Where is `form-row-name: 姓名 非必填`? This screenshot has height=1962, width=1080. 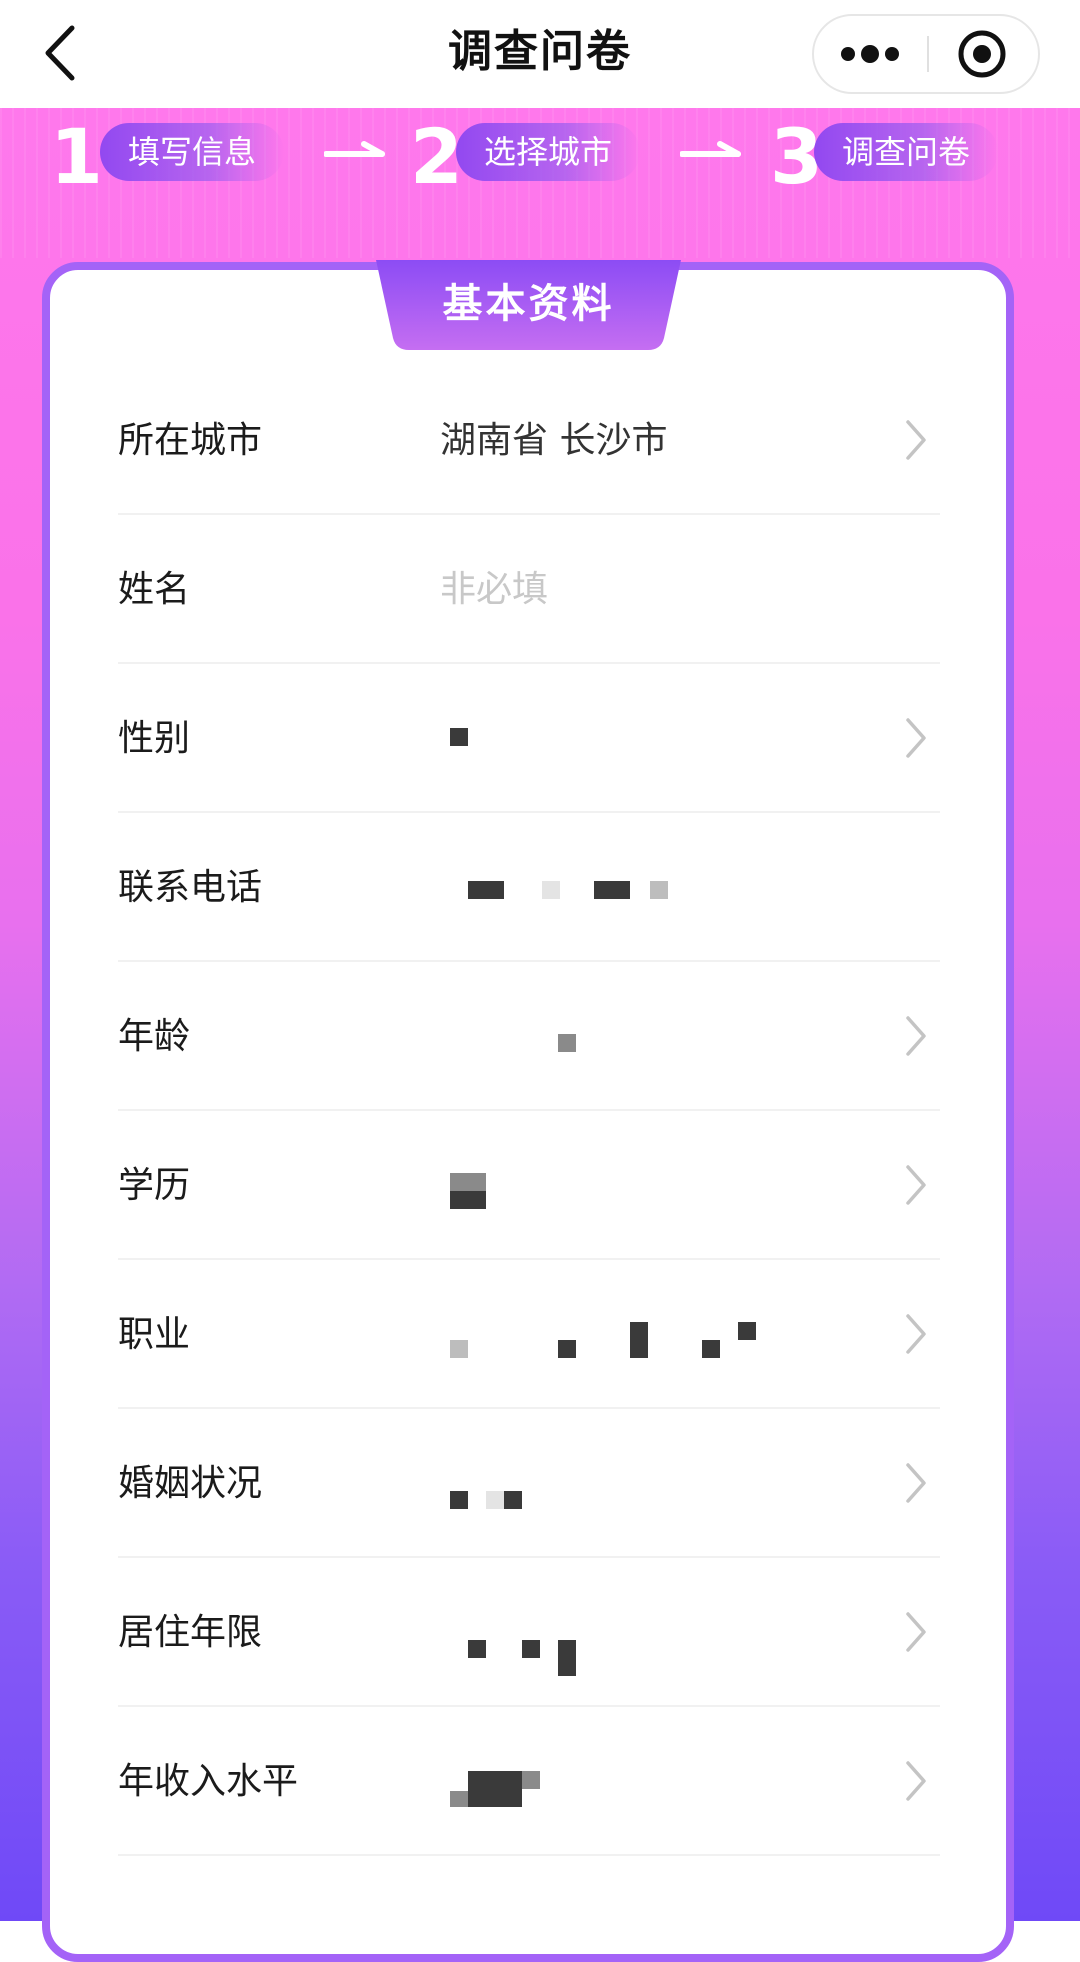
form-row-name: 姓名 非必填 is located at coordinates (529, 589).